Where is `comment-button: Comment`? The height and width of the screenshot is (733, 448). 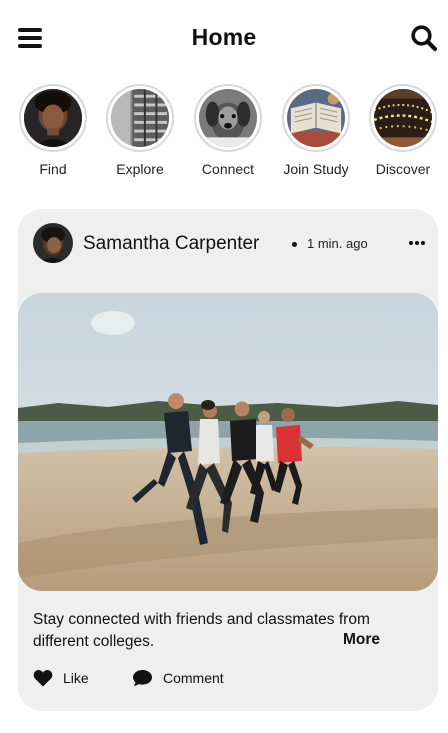 comment-button: Comment is located at coordinates (178, 678).